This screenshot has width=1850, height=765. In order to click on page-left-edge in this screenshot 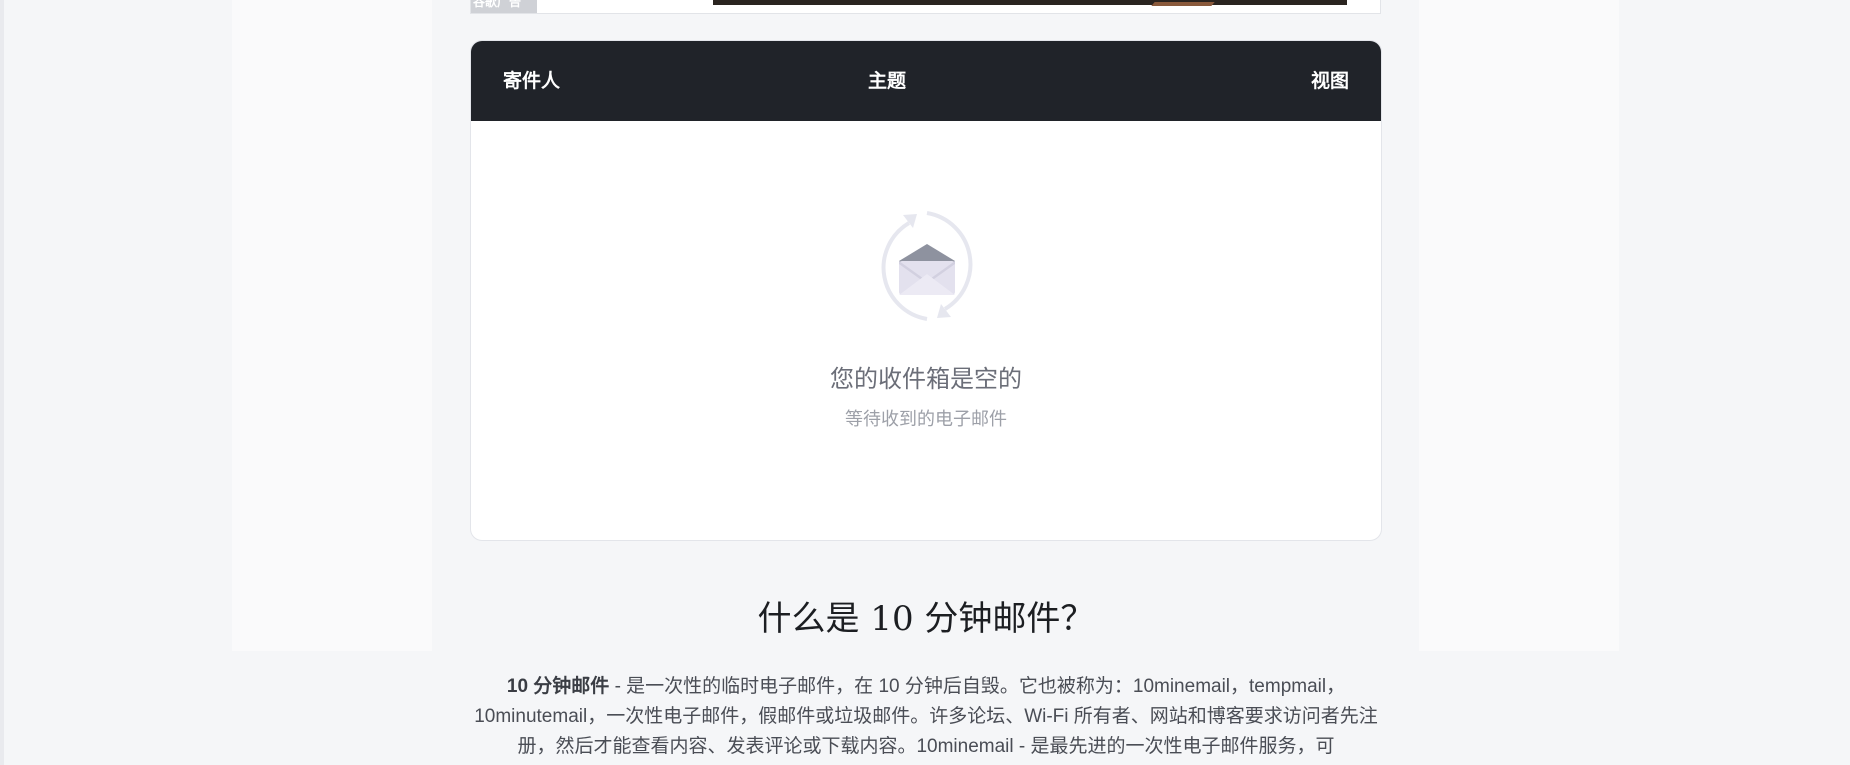, I will do `click(2, 382)`.